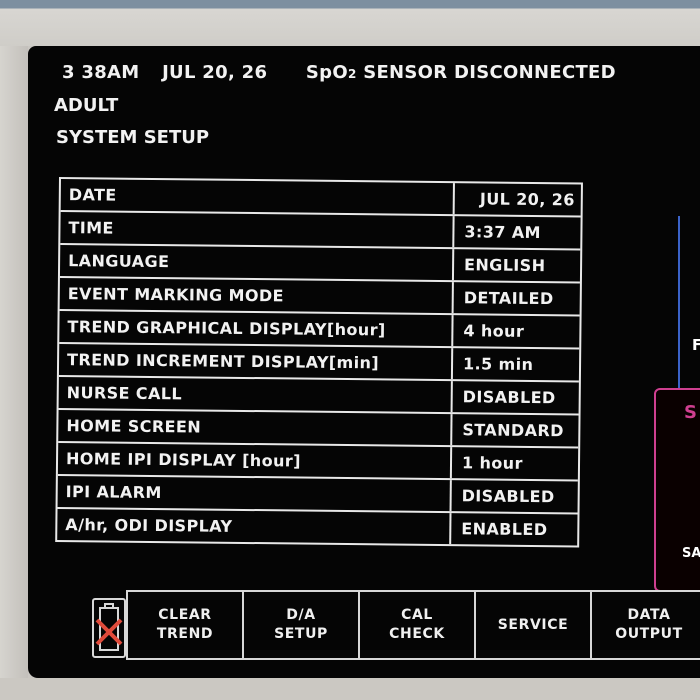  I want to click on setting-label: LANGUAGE, so click(257, 263).